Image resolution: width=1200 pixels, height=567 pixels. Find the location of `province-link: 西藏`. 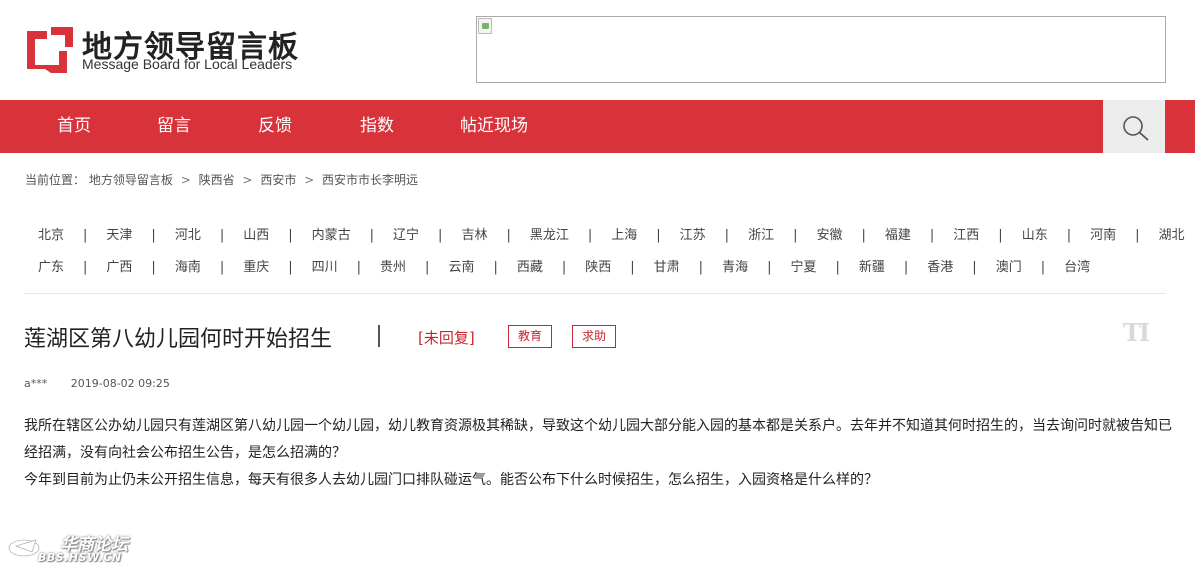

province-link: 西藏 is located at coordinates (530, 265).